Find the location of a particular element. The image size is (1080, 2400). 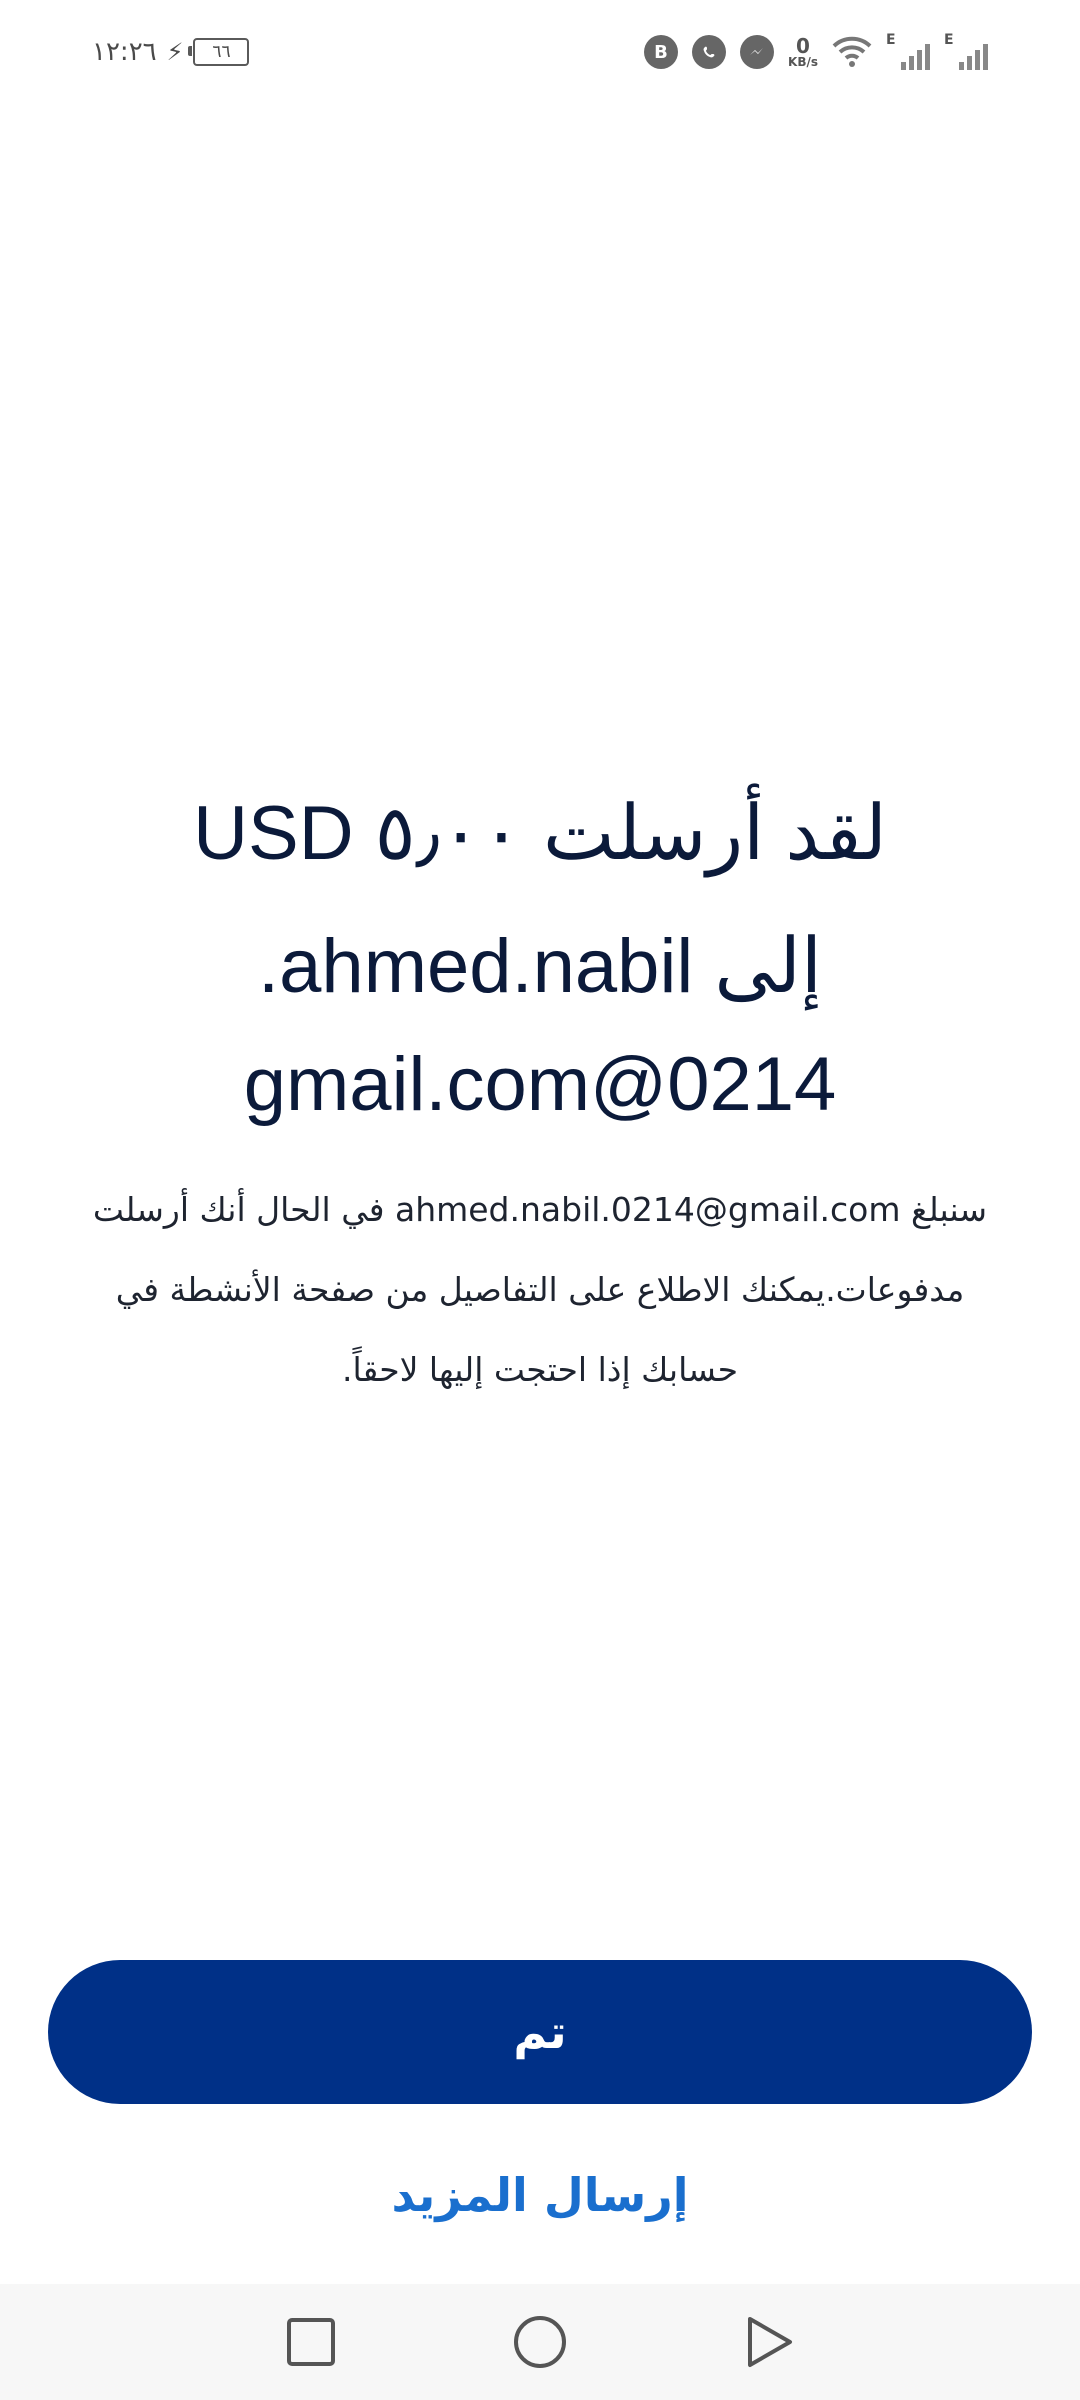

recent-apps-button is located at coordinates (311, 2342).